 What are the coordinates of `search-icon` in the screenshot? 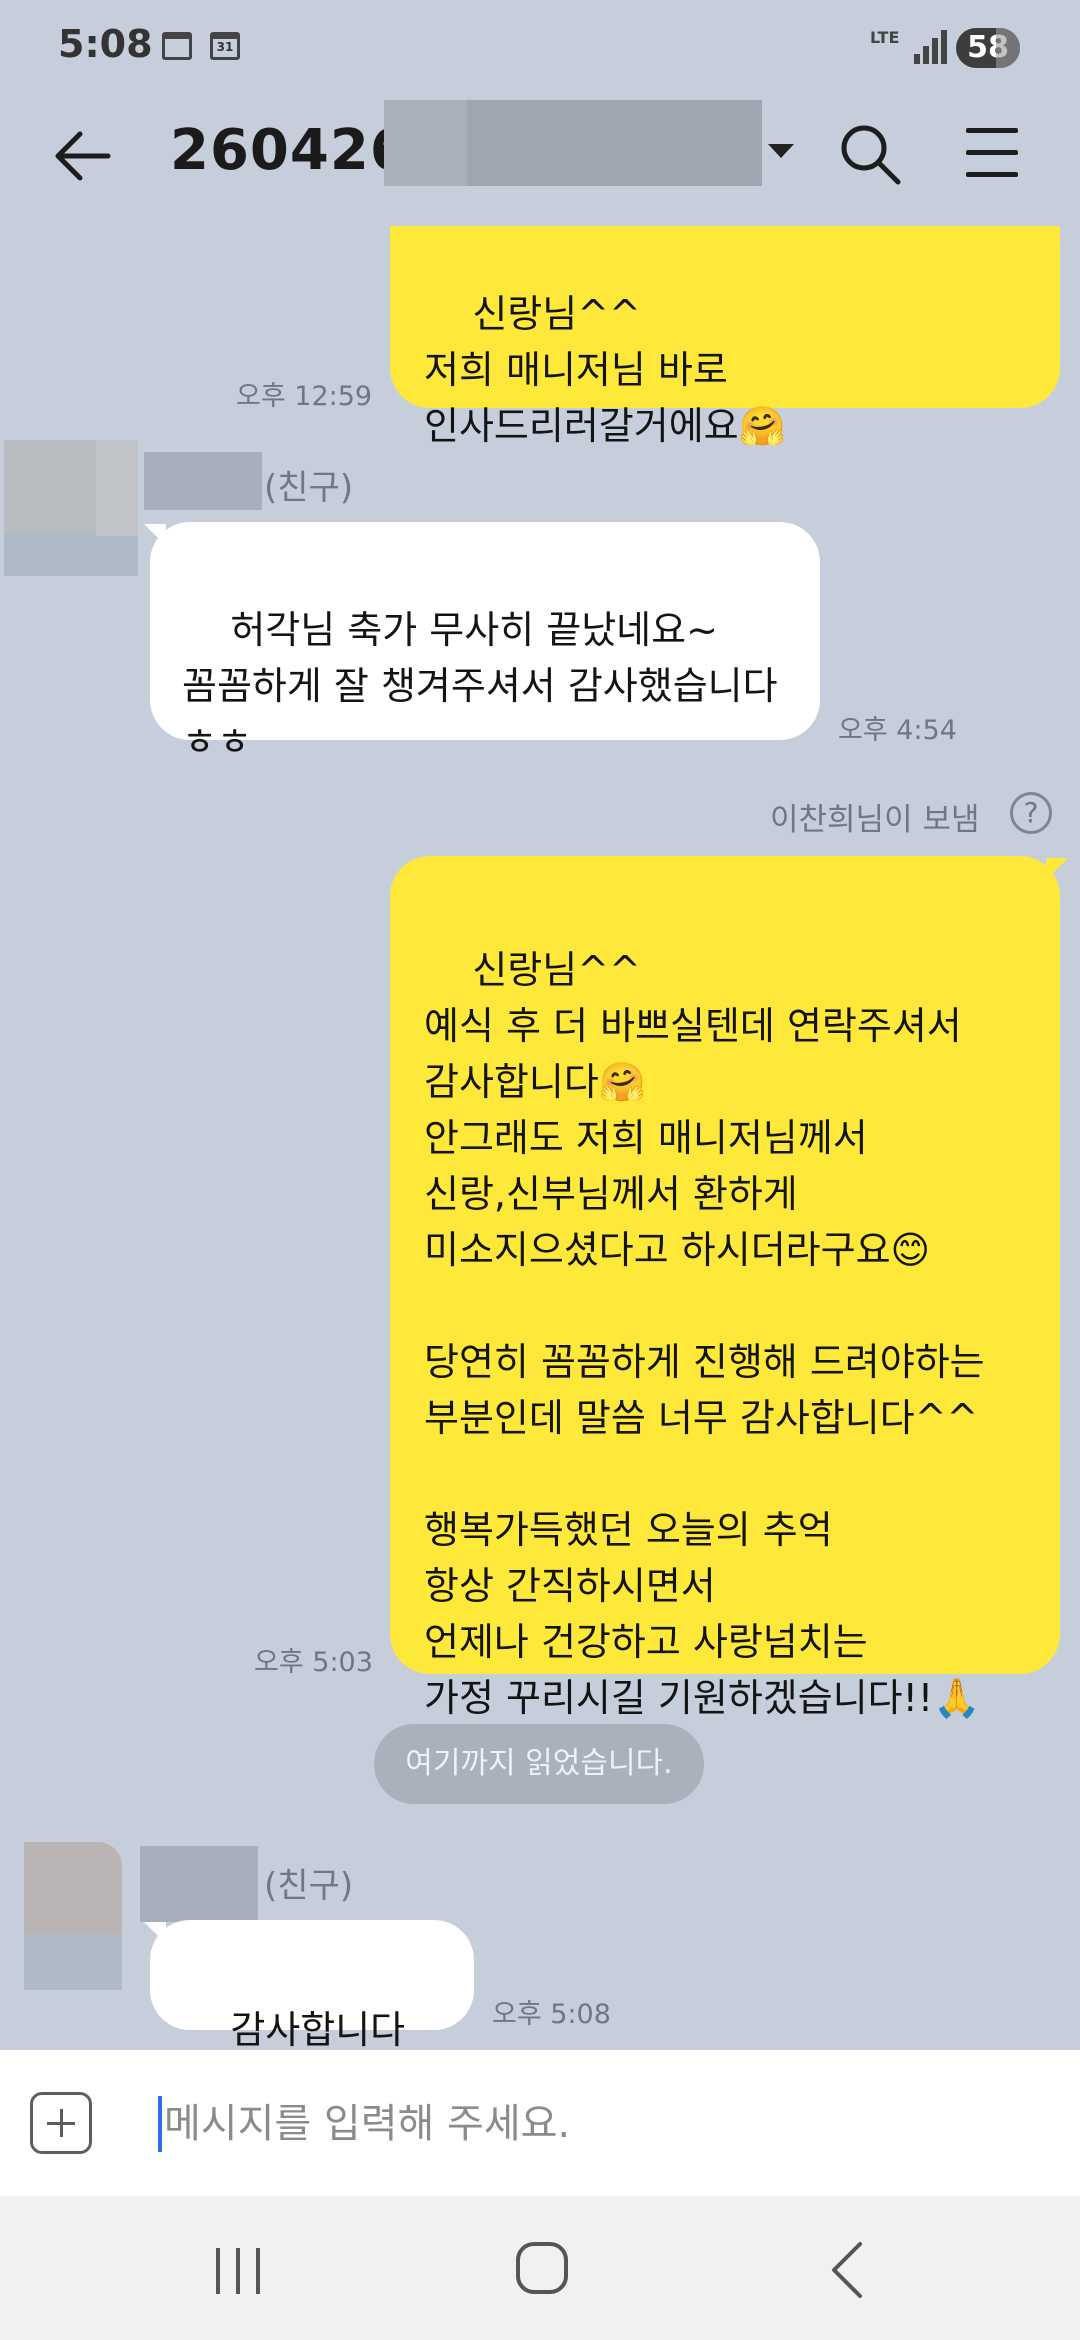 It's located at (870, 154).